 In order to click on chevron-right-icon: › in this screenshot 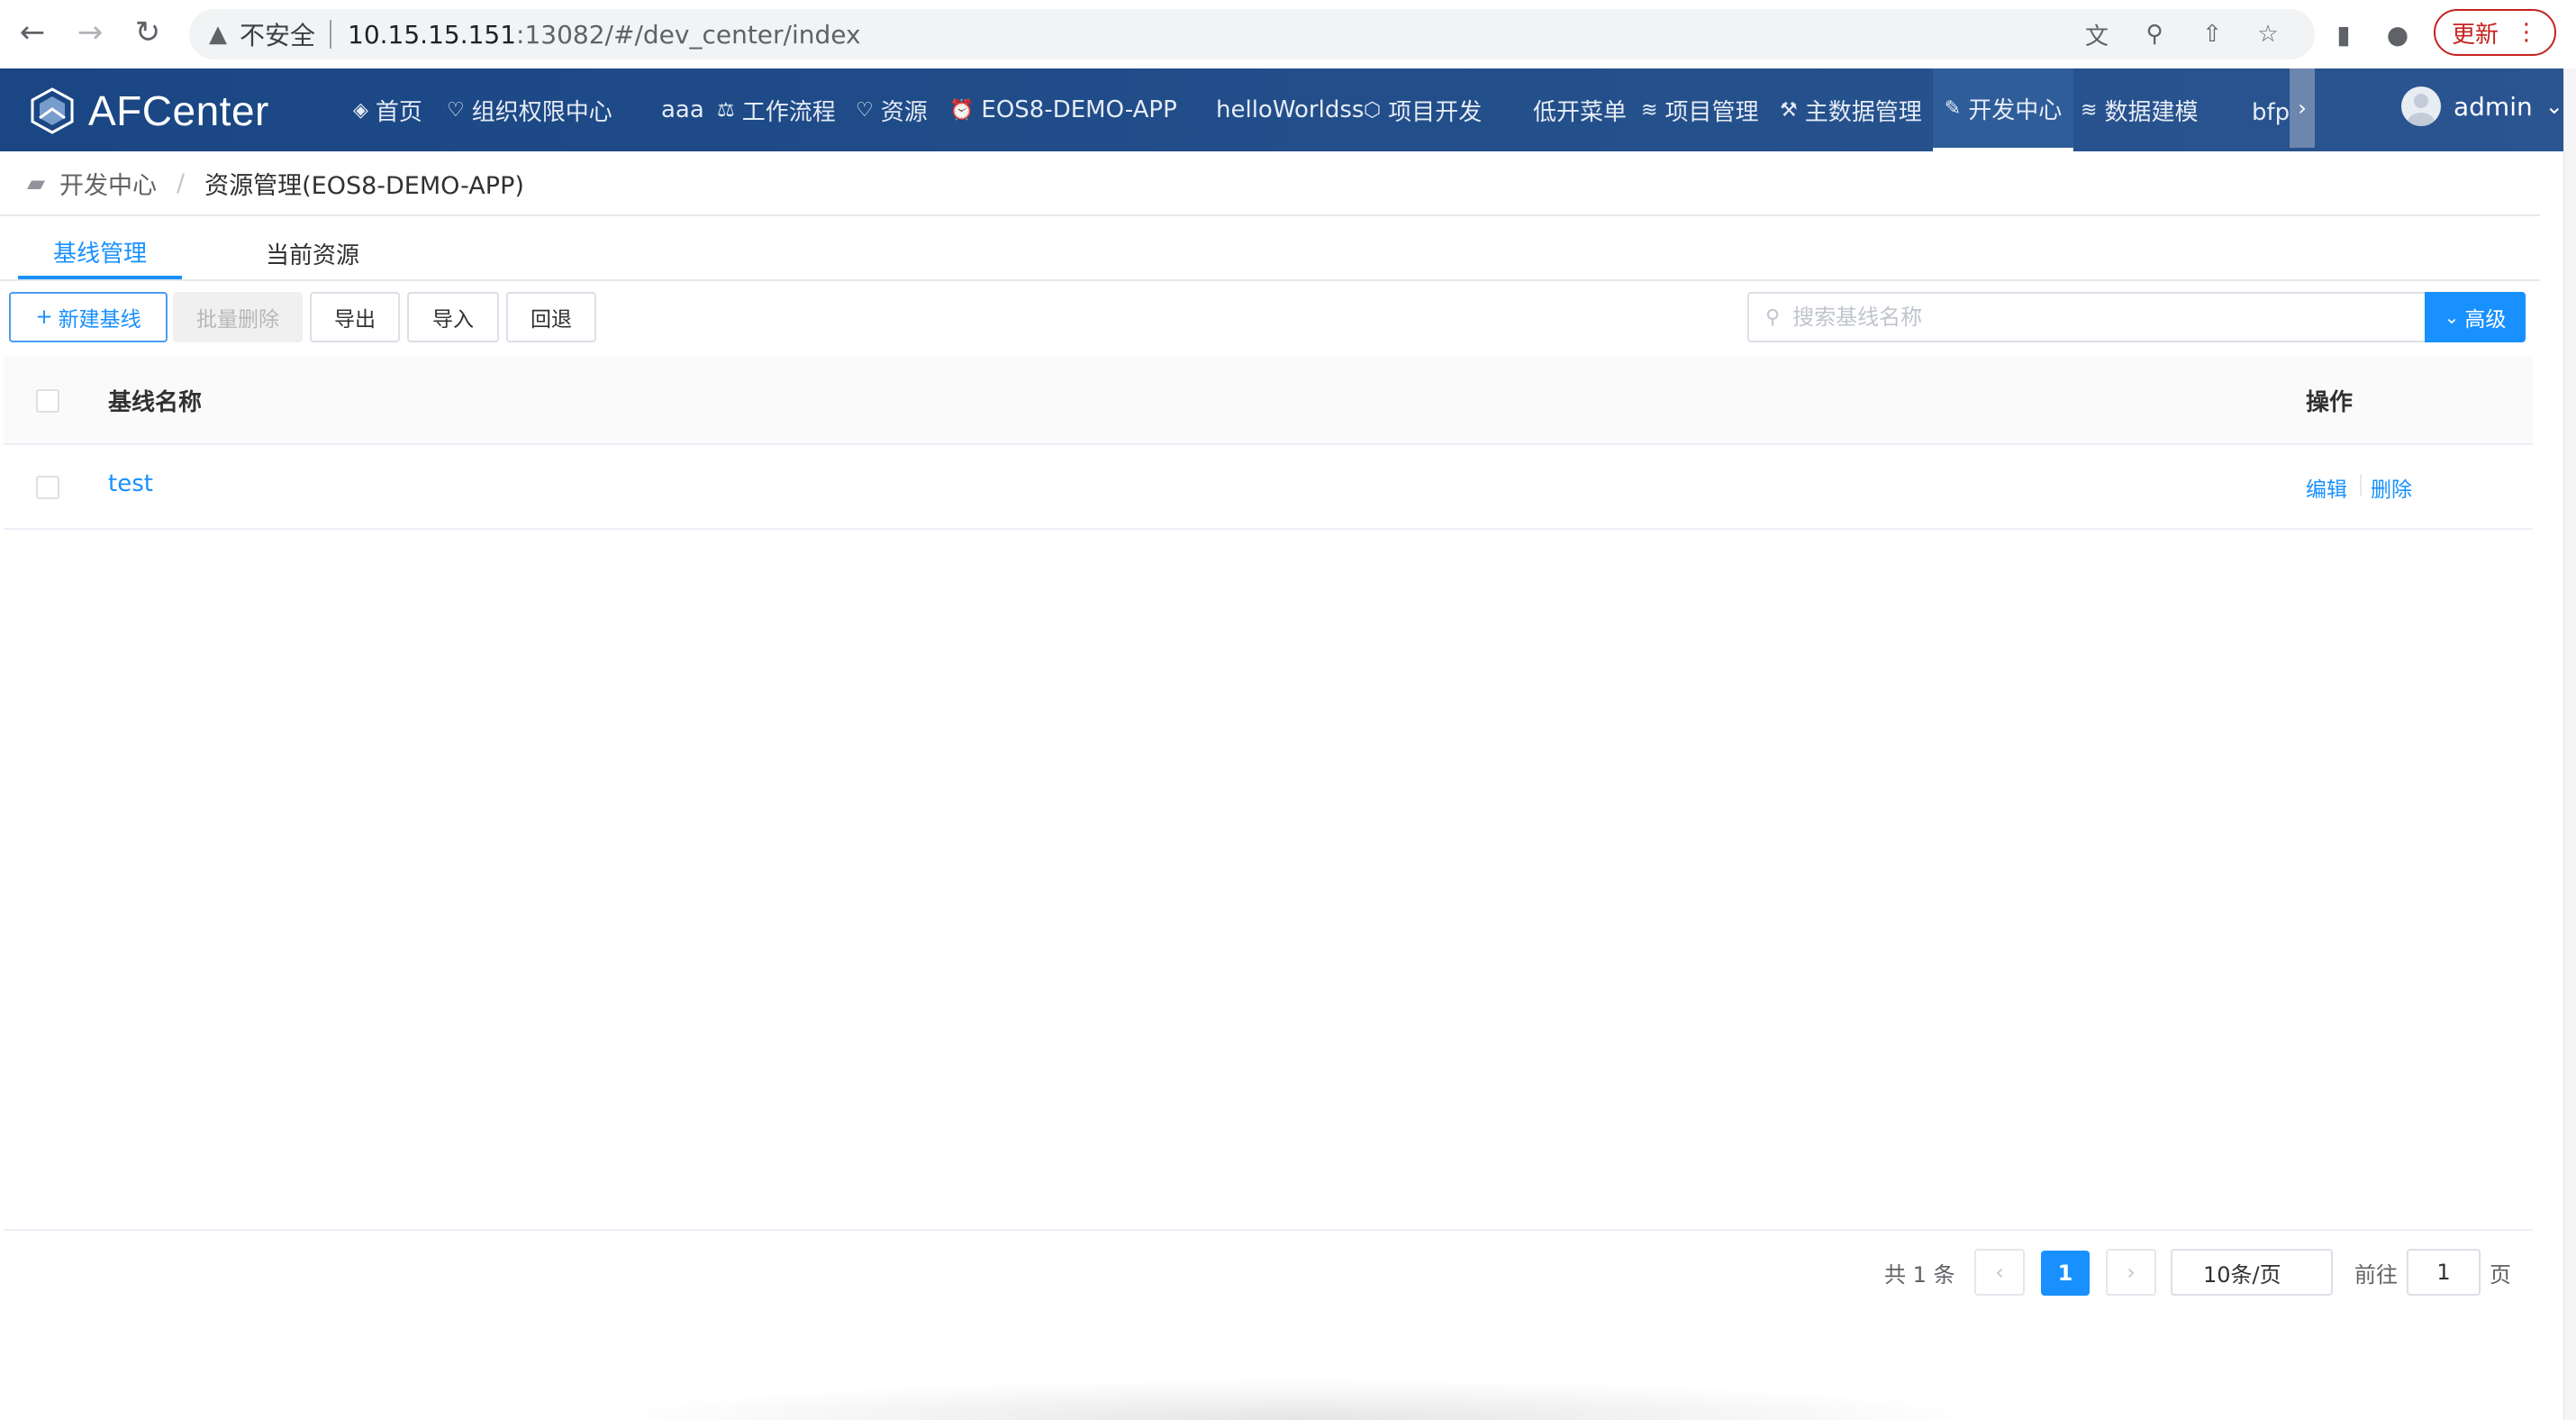, I will do `click(2131, 1272)`.